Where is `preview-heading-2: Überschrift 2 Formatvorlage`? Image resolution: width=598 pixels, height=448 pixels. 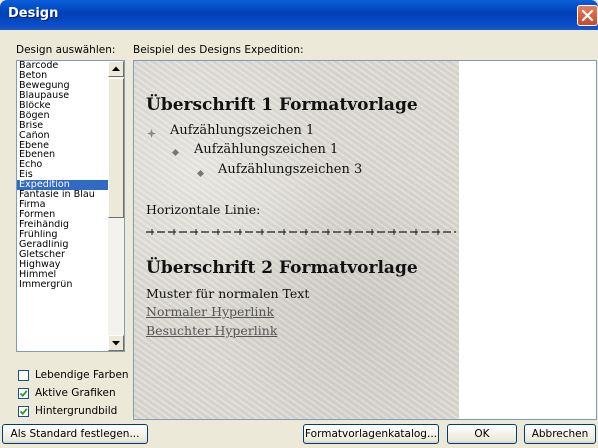 preview-heading-2: Überschrift 2 Formatvorlage is located at coordinates (282, 268).